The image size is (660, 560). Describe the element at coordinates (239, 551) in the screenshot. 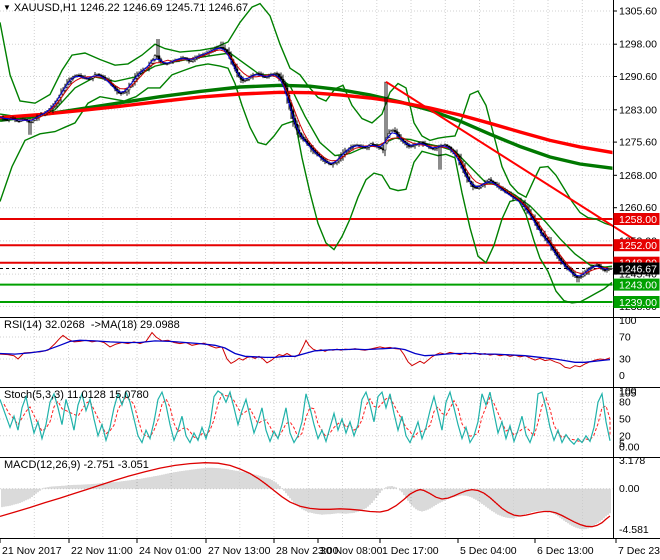

I see `svg-text: 27 Nov 13:00` at that location.